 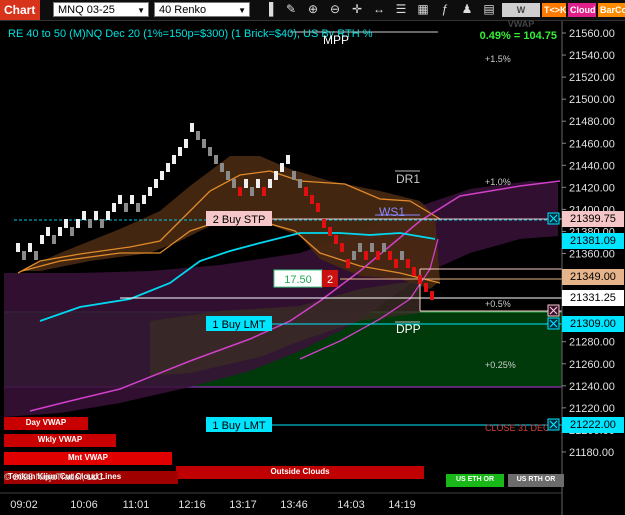 What do you see at coordinates (611, 10) in the screenshot?
I see `barcolor-button: BarCo` at bounding box center [611, 10].